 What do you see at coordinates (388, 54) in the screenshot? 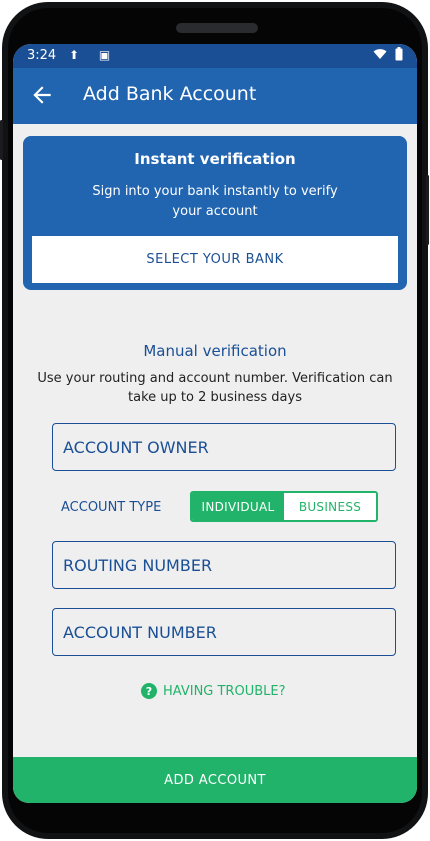
I see `status-right-icons` at bounding box center [388, 54].